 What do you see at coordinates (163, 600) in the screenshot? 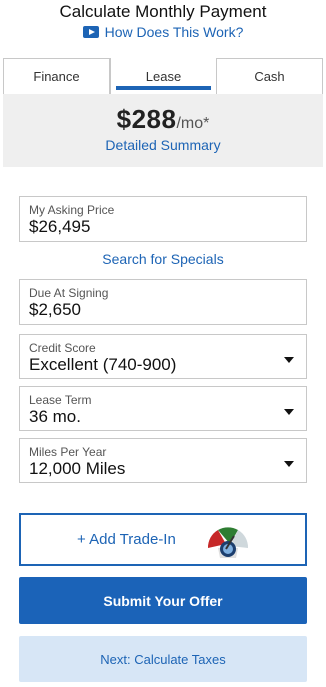
I see `submit-offer-button: Submit Your Offer` at bounding box center [163, 600].